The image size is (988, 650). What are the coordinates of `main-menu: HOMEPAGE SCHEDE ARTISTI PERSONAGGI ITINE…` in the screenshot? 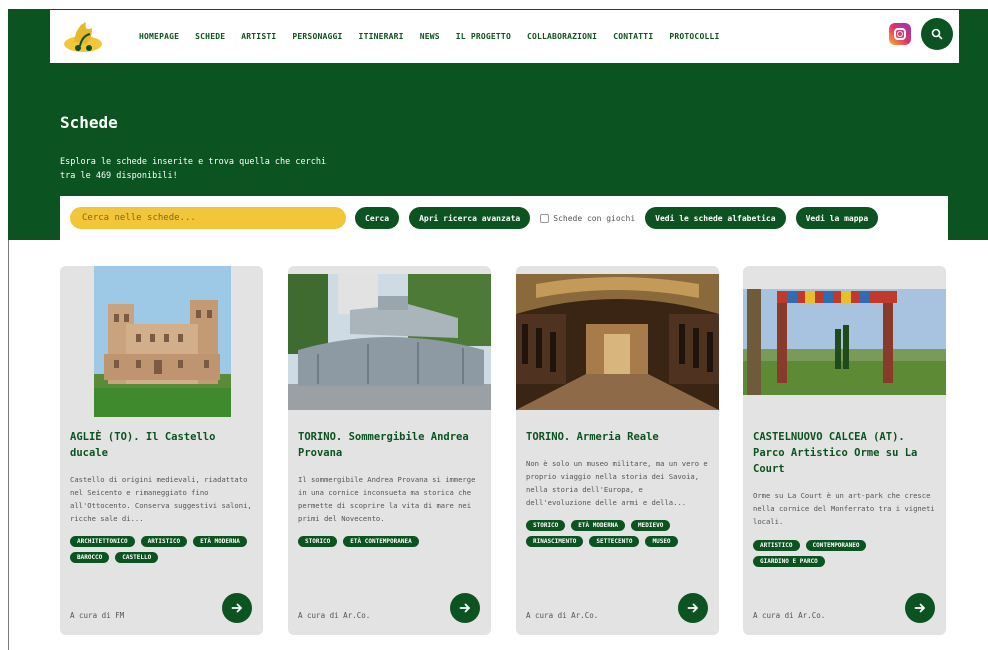 It's located at (429, 36).